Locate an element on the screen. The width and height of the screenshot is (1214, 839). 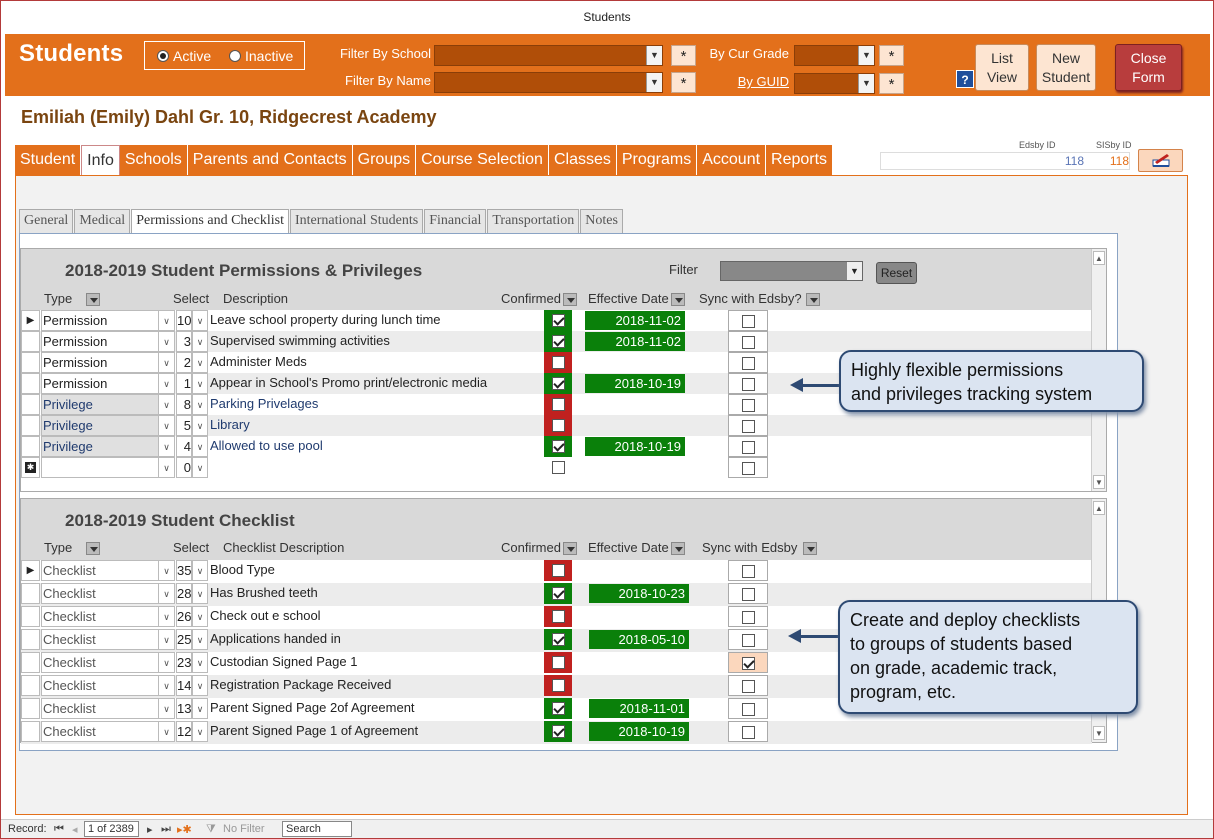
guid-combo: ▼ is located at coordinates (834, 83).